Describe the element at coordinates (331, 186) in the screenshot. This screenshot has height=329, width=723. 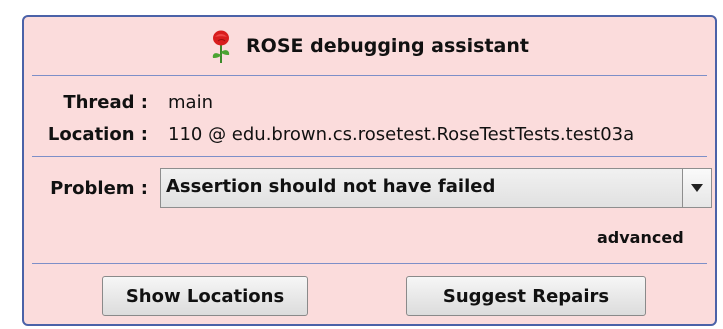
I see `problem-selected-value: Assertion should not have failed` at that location.